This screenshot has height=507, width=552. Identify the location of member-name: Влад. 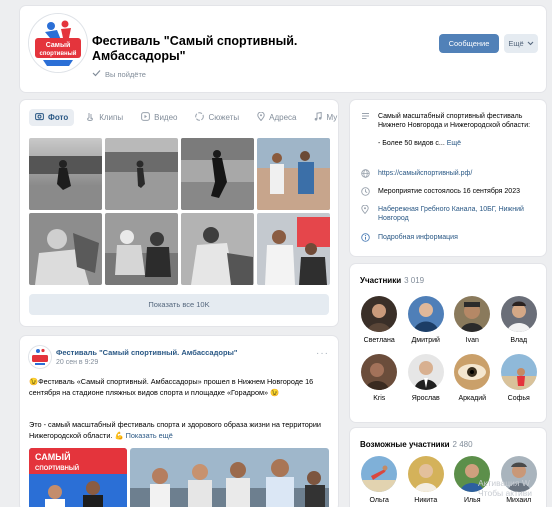
(519, 340).